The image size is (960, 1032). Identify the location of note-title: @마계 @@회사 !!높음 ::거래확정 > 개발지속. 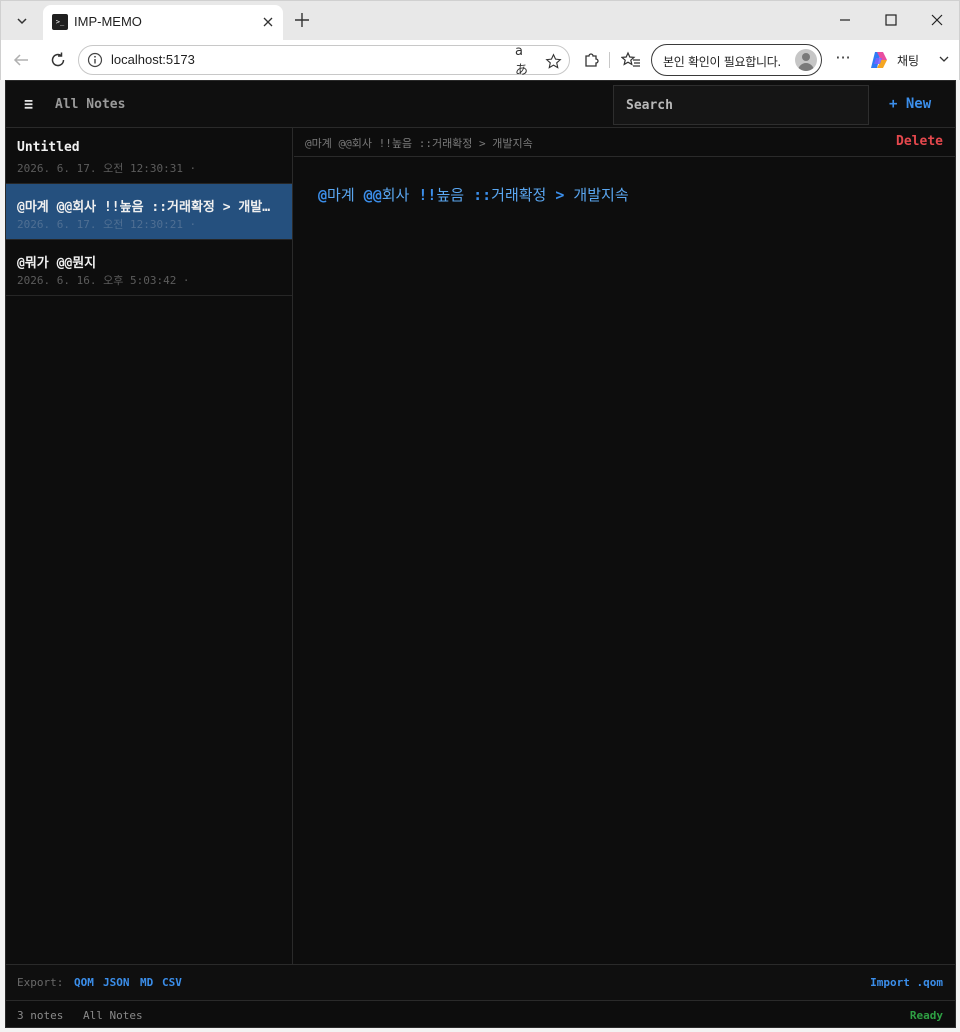
(148, 207).